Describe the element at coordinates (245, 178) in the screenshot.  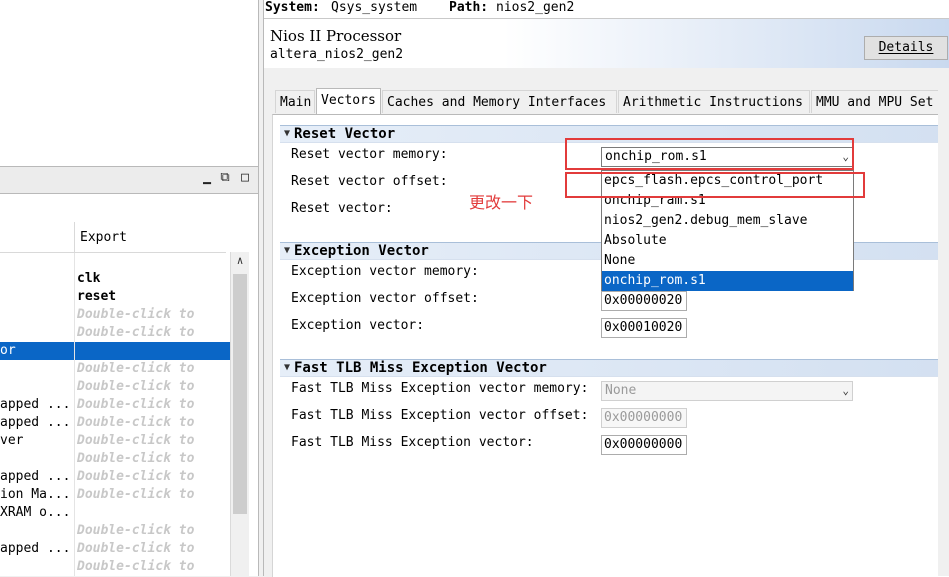
I see `maximize-icon: □` at that location.